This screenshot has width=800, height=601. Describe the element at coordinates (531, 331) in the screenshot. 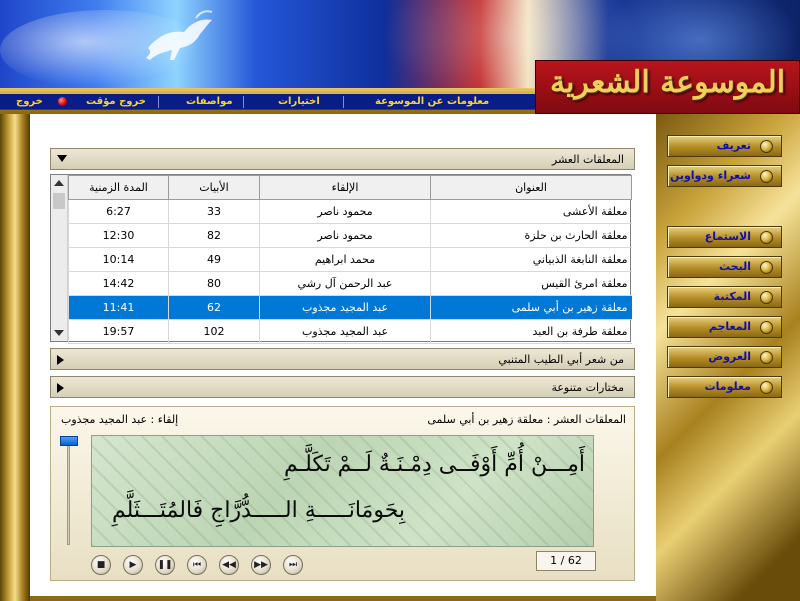

I see `cell-title: معلقة طرفة بن العبد` at that location.